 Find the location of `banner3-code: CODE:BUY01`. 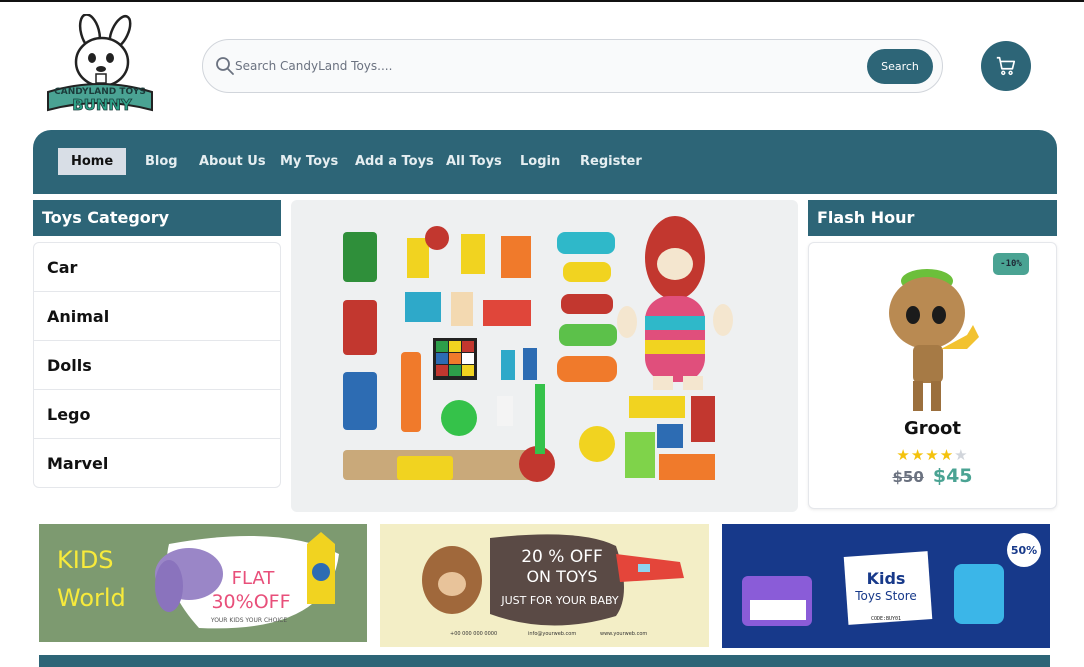

banner3-code: CODE:BUY01 is located at coordinates (886, 619).